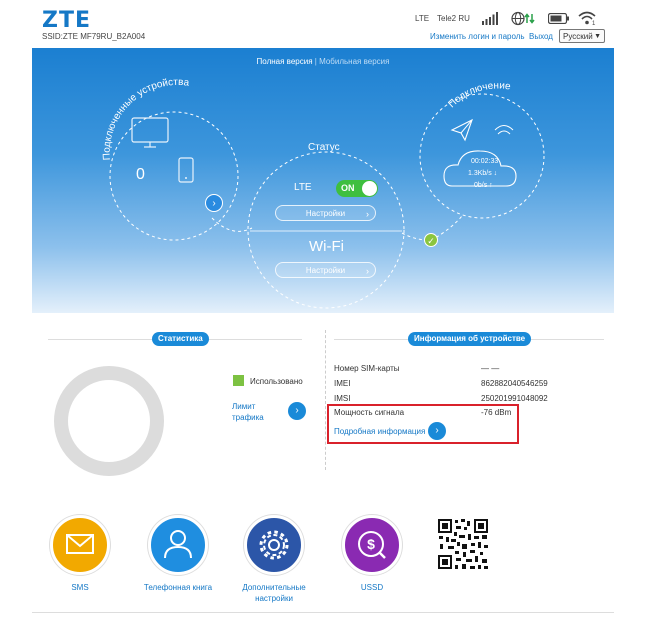 Image resolution: width=664 pixels, height=617 pixels. I want to click on version-switch: Полная версия | Мобильная версия, so click(323, 61).